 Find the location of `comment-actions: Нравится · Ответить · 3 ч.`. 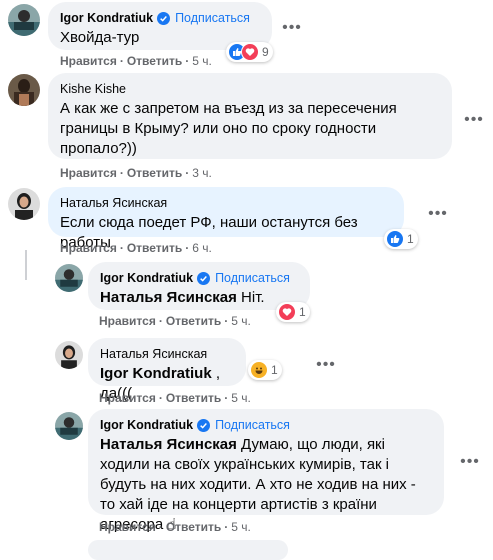

comment-actions: Нравится · Ответить · 3 ч. is located at coordinates (136, 173).